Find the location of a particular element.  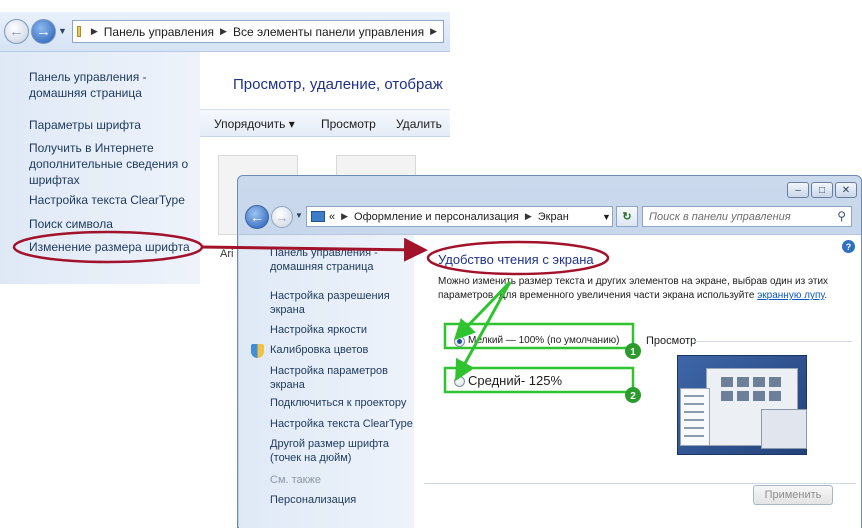

shield-icon is located at coordinates (257, 351).